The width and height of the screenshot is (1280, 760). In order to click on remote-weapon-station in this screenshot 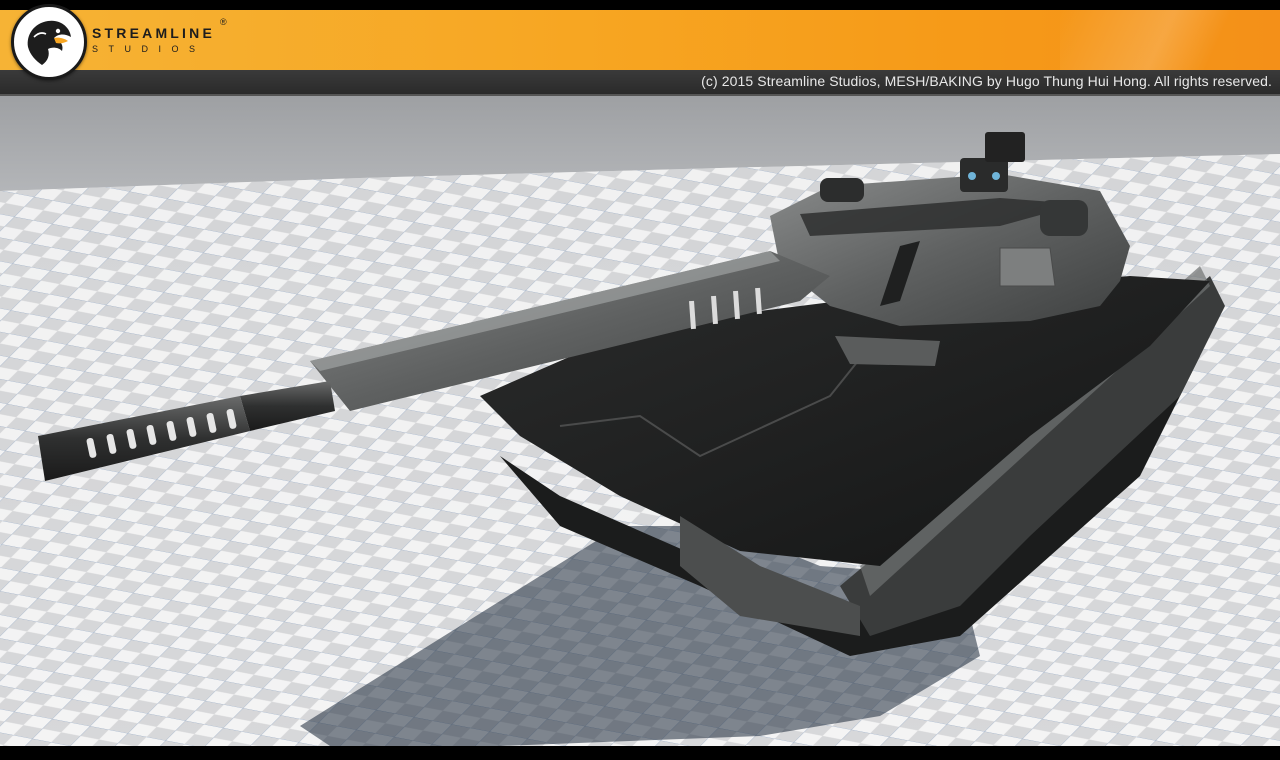, I will do `click(1005, 147)`.